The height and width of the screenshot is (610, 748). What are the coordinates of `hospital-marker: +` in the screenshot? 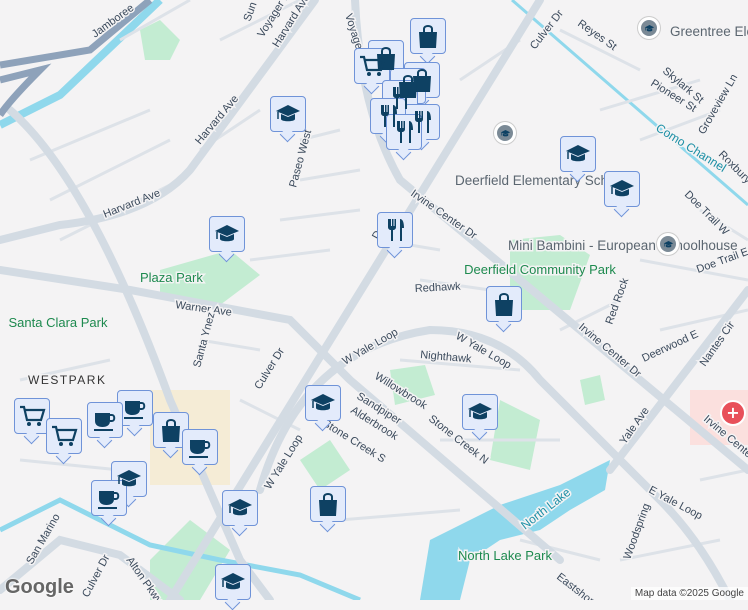 It's located at (733, 413).